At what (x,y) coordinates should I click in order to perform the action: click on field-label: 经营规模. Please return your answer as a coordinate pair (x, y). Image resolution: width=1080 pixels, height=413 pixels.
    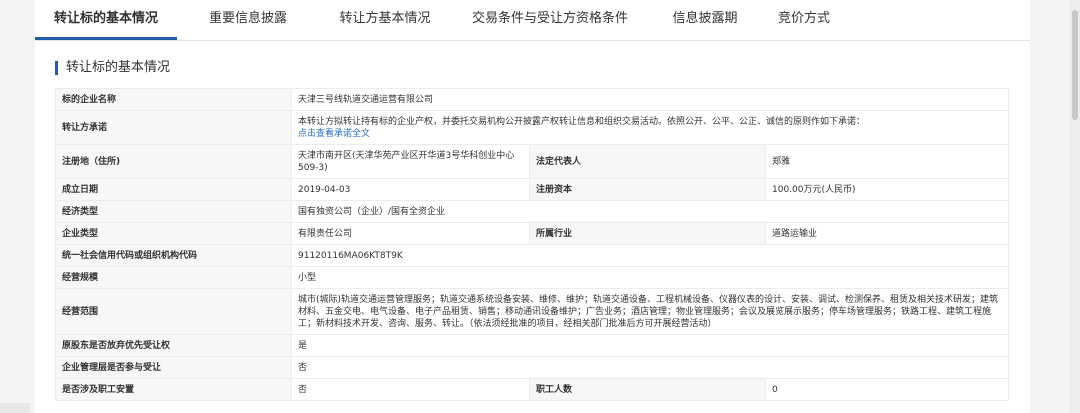
    Looking at the image, I should click on (173, 277).